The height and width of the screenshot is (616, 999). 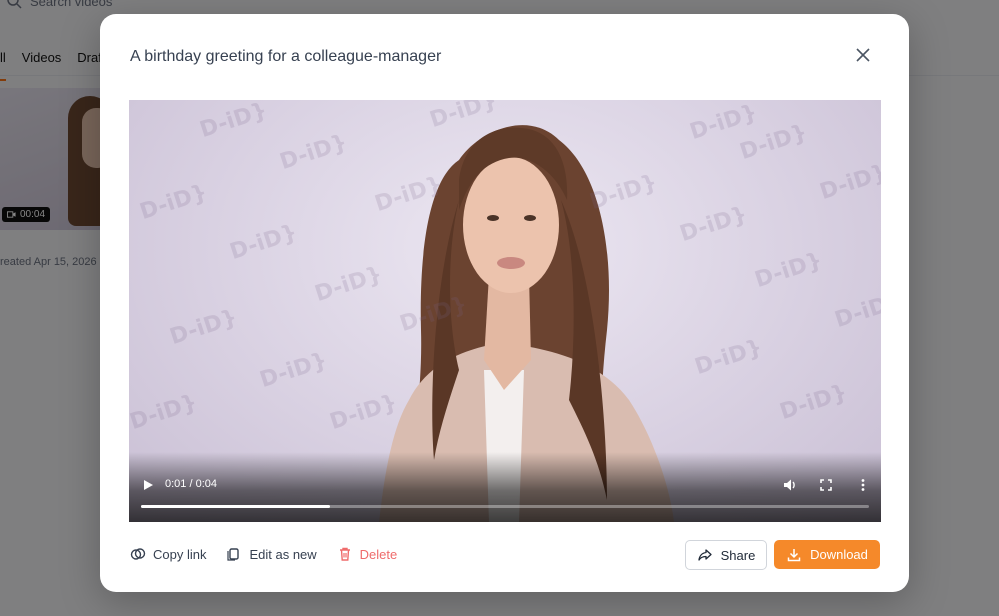 I want to click on play-icon, so click(x=148, y=485).